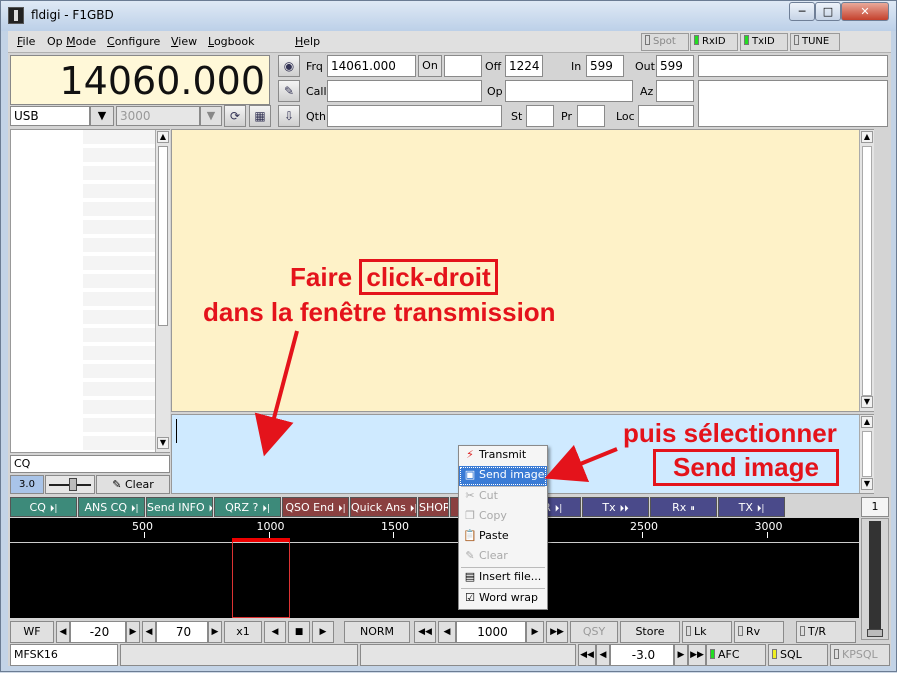 The height and width of the screenshot is (673, 897). What do you see at coordinates (675, 91) in the screenshot?
I see `az-input` at bounding box center [675, 91].